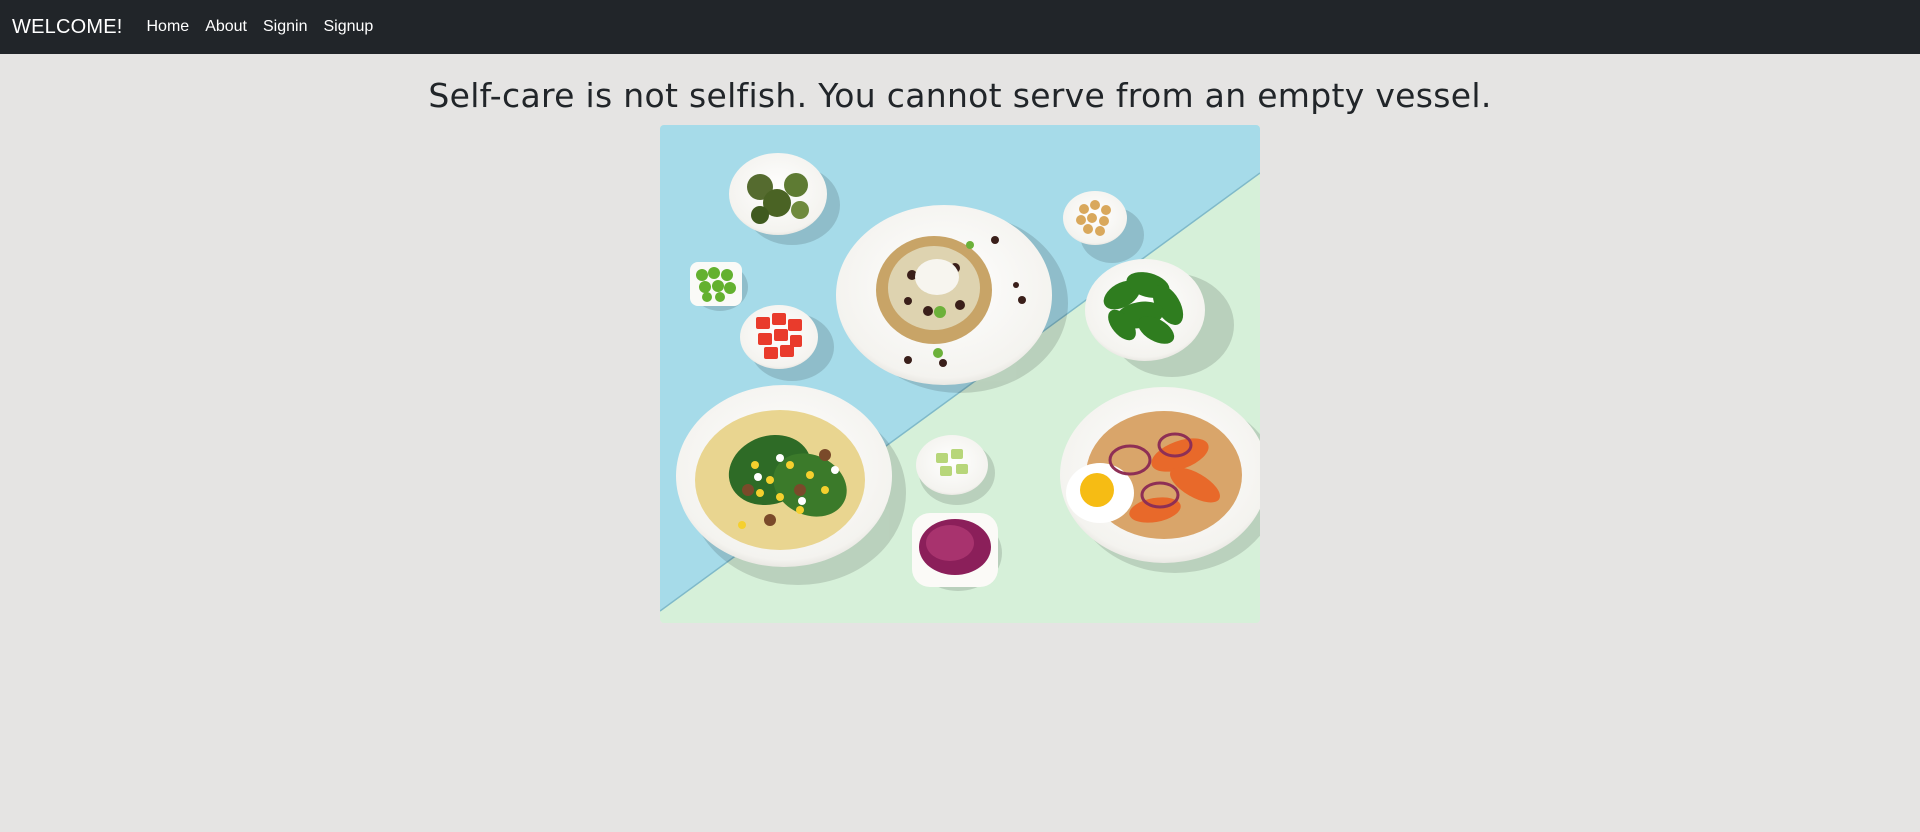  I want to click on nav-link-about: About, so click(226, 27).